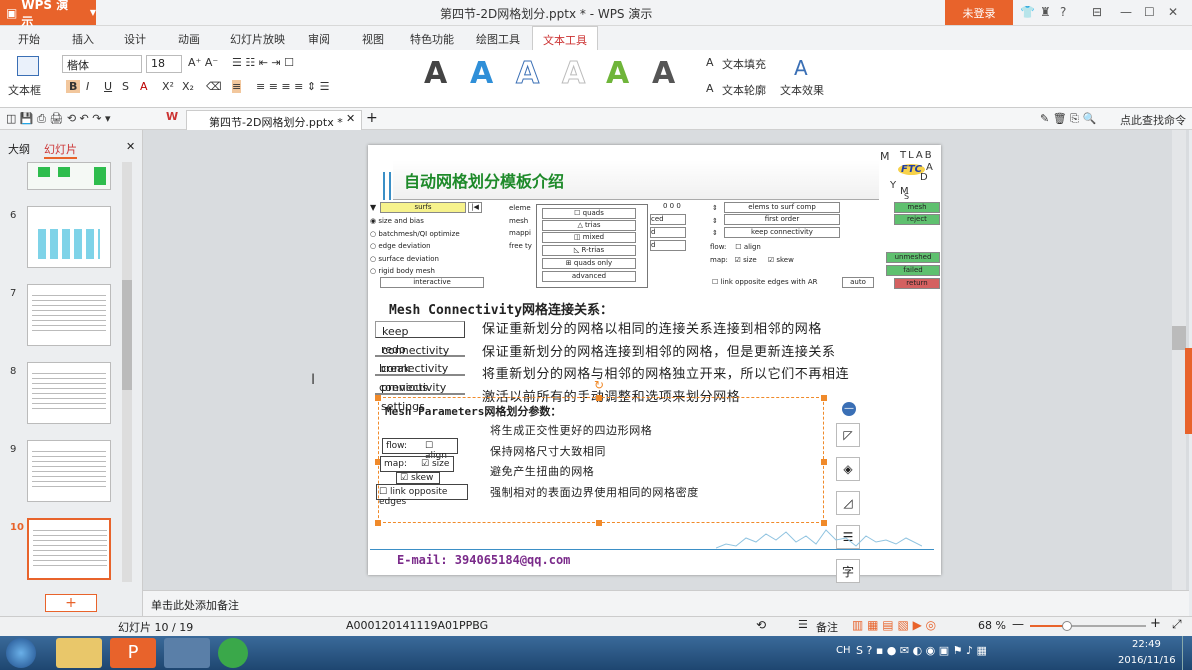 The height and width of the screenshot is (670, 1192). I want to click on superscript-button: X², so click(168, 86).